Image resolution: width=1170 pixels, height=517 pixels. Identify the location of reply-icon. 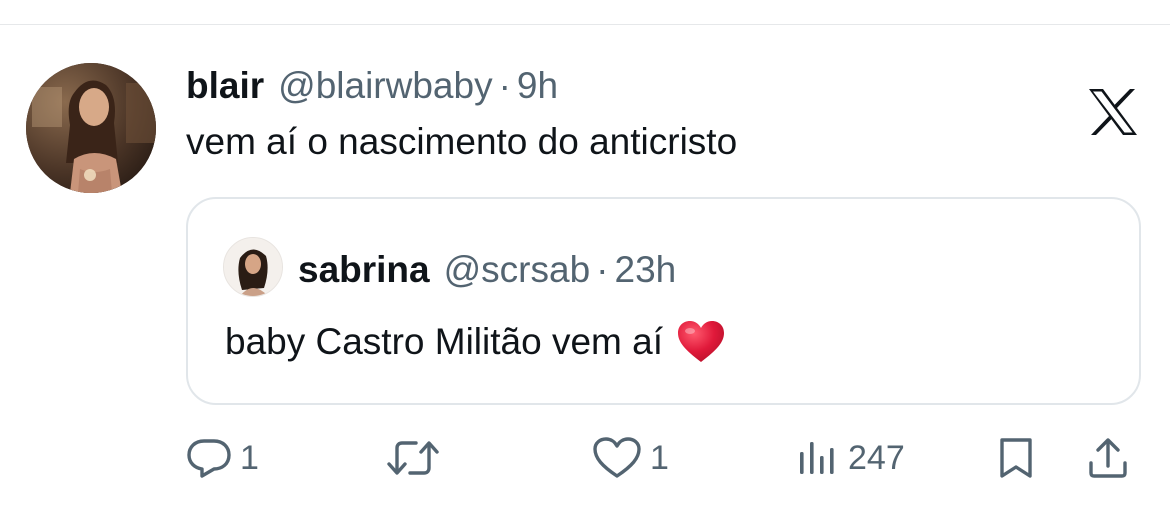
(209, 458).